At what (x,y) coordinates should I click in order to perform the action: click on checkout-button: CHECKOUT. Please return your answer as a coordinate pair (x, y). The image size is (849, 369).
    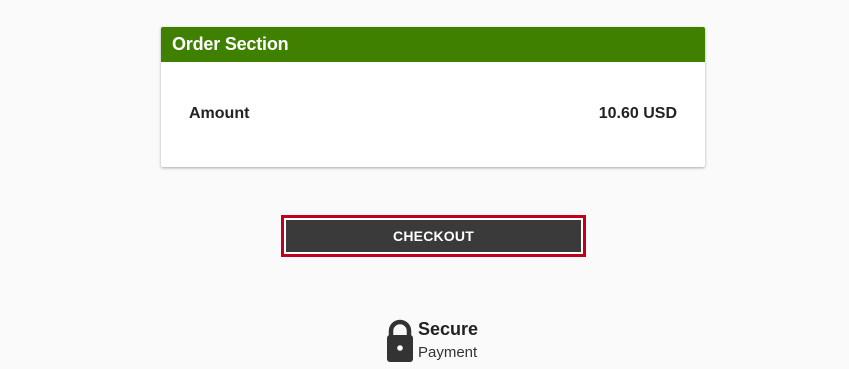
    Looking at the image, I should click on (433, 236).